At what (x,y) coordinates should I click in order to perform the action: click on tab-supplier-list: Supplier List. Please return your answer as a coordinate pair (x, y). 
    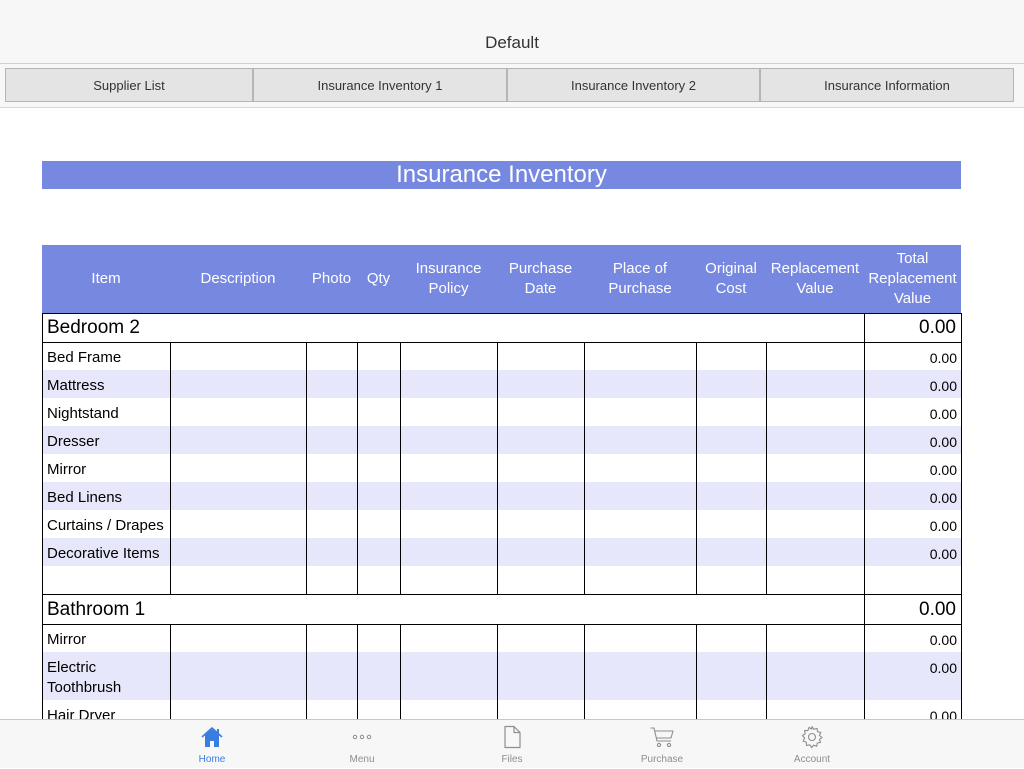
    Looking at the image, I should click on (129, 85).